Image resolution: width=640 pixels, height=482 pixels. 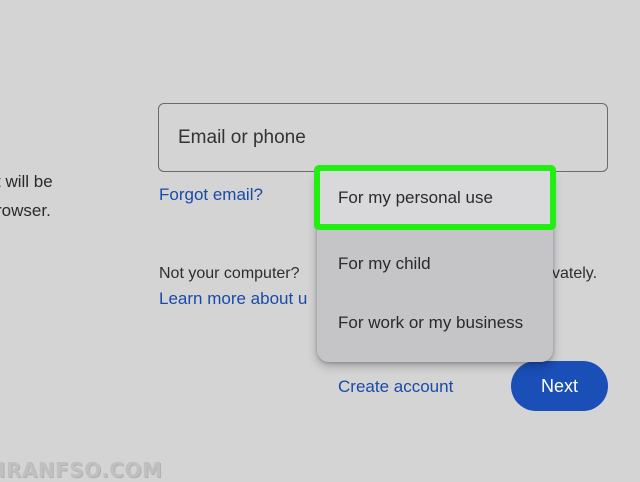 What do you see at coordinates (25, 210) in the screenshot?
I see `intro-text-line-2: rowser.` at bounding box center [25, 210].